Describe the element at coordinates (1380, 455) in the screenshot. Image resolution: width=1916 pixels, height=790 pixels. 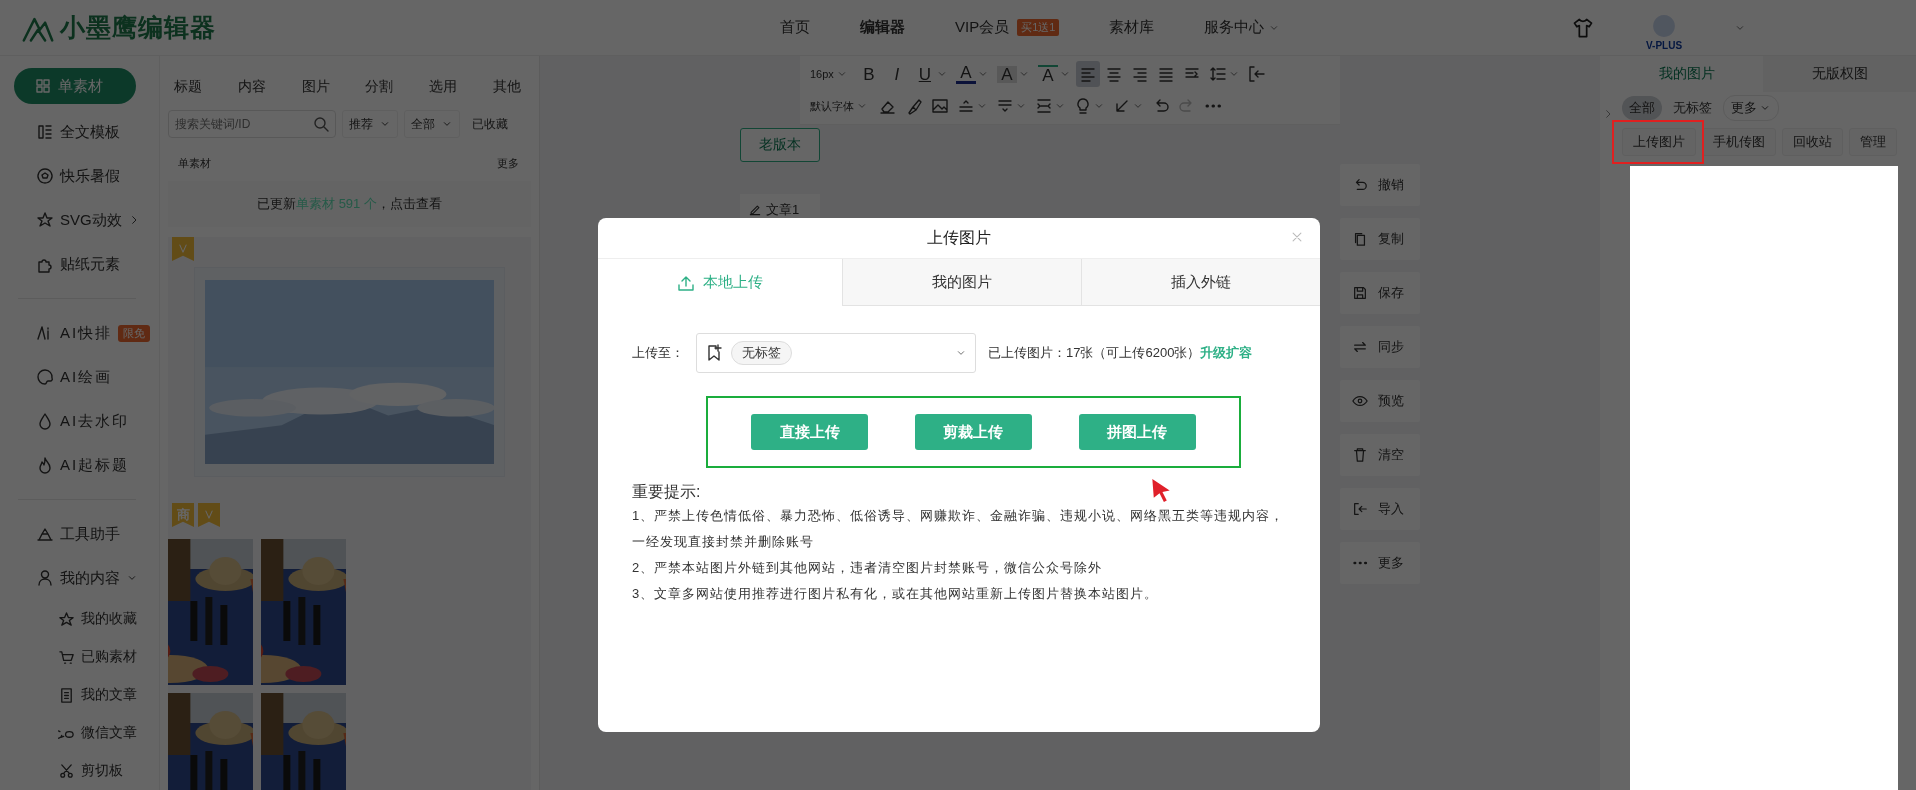
I see `action-button: 清空` at that location.